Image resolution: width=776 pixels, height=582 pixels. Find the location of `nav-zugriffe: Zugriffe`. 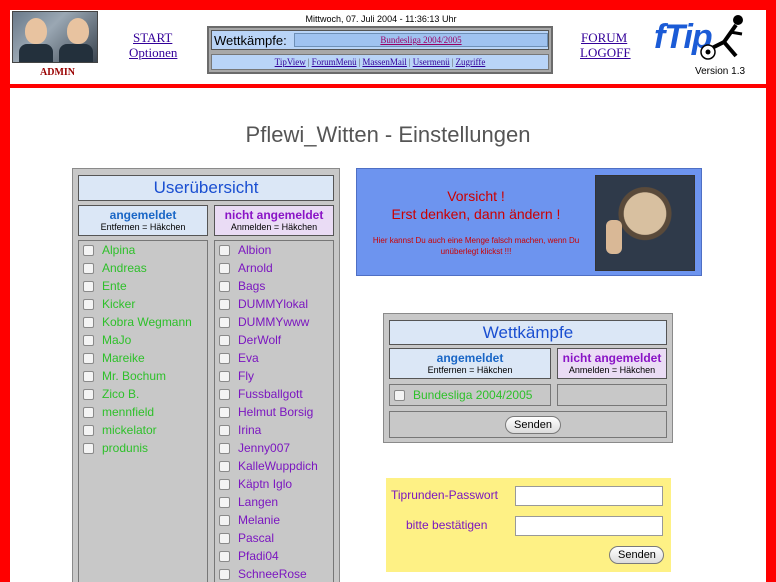

nav-zugriffe: Zugriffe is located at coordinates (471, 62).